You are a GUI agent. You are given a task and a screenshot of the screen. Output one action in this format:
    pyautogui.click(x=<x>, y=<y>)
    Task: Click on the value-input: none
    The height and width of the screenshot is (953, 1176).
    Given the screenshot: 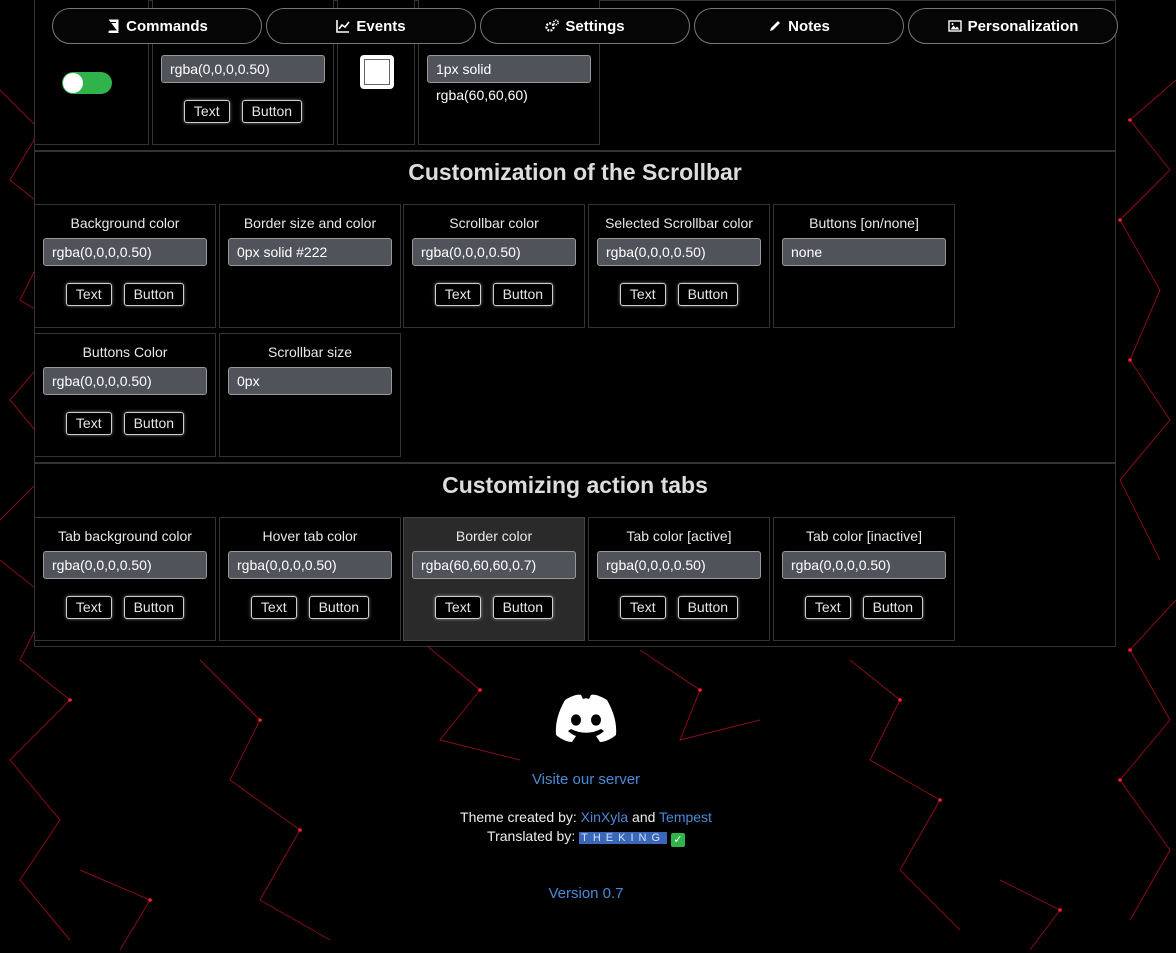 What is the action you would take?
    pyautogui.click(x=864, y=252)
    